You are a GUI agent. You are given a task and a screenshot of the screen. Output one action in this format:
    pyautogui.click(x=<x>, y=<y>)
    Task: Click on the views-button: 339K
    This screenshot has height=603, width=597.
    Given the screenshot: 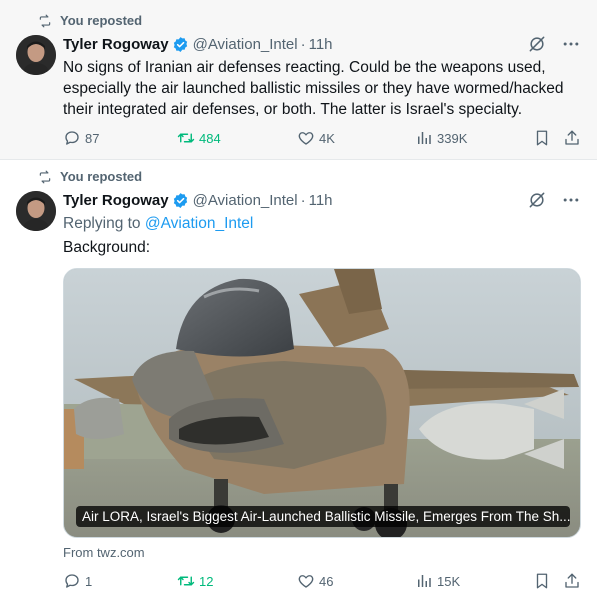 What is the action you would take?
    pyautogui.click(x=441, y=138)
    